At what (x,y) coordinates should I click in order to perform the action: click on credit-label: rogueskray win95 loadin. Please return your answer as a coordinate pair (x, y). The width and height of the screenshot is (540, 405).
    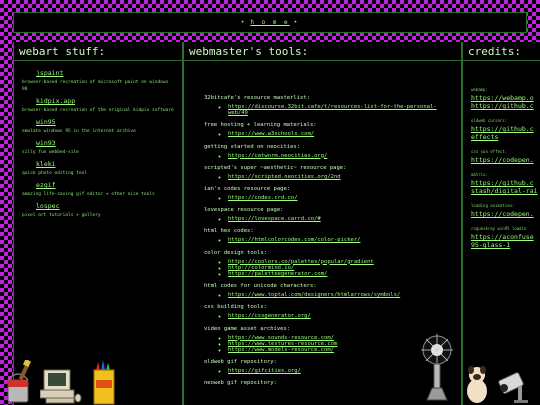
    Looking at the image, I should click on (499, 228).